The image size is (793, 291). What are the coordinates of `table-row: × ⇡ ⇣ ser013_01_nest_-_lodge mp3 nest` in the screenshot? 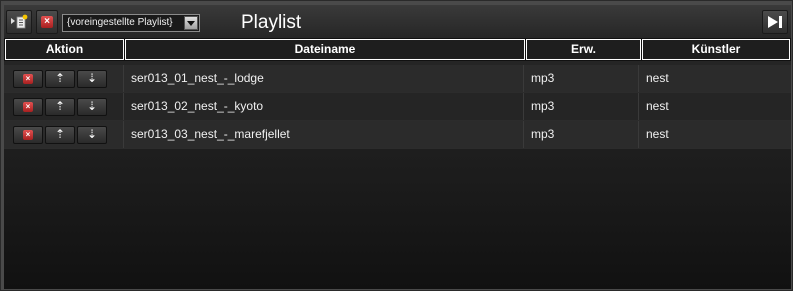 It's located at (397, 79).